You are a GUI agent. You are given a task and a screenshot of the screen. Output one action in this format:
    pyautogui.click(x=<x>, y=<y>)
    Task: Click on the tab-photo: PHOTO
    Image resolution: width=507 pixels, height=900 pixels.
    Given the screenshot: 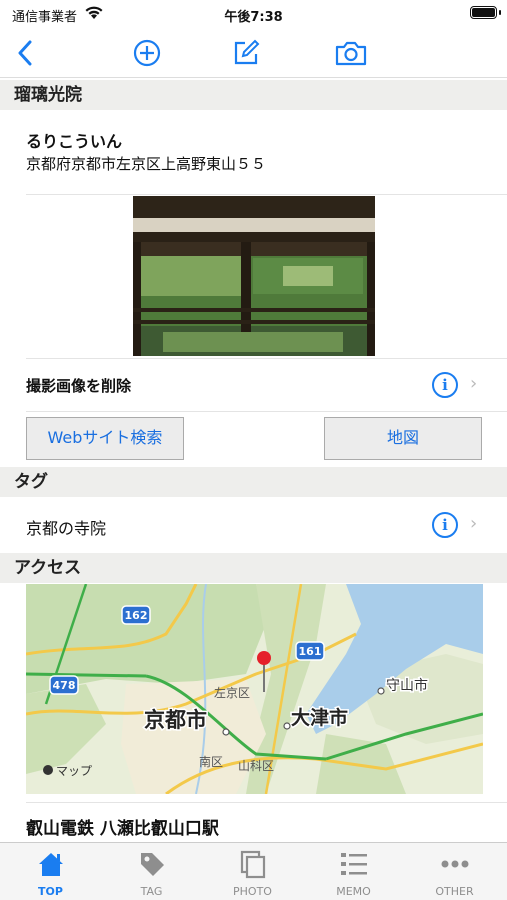 What is the action you would take?
    pyautogui.click(x=252, y=871)
    